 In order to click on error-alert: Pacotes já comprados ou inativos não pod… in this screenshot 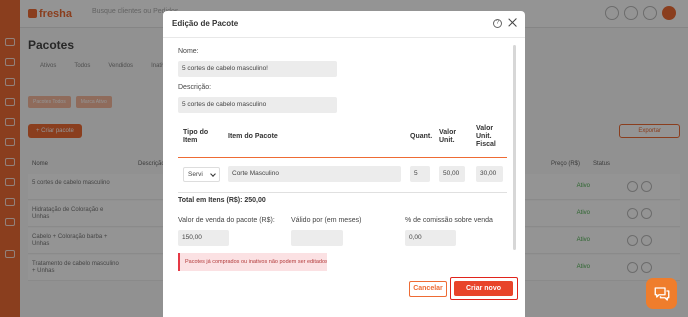, I will do `click(252, 262)`.